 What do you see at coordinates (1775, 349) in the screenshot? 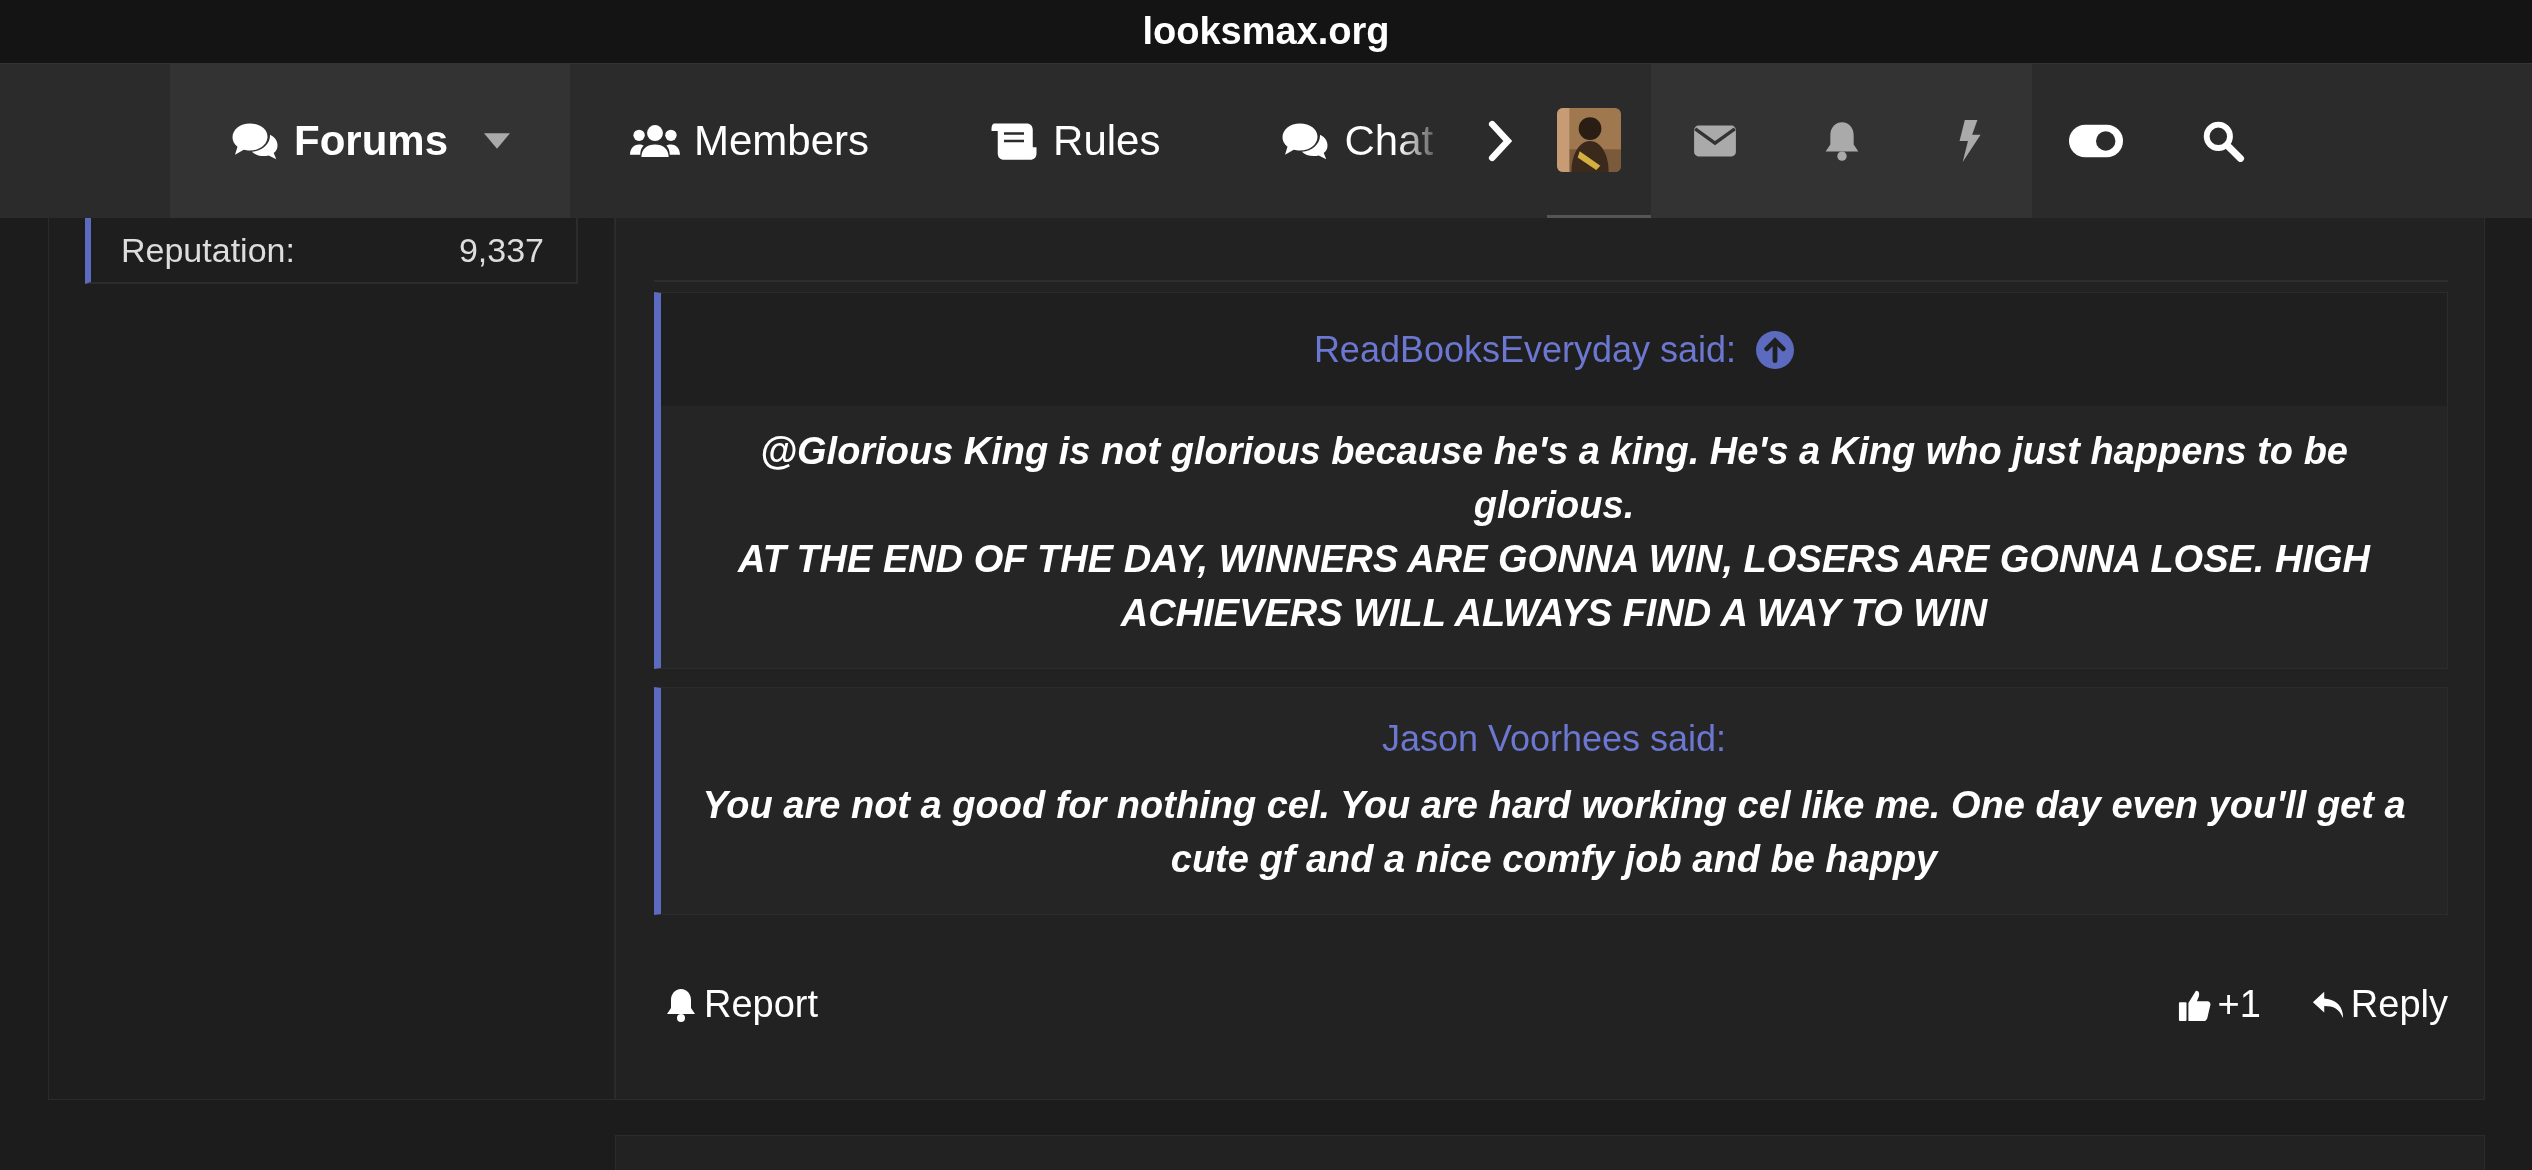
I see `arrow-up-icon` at bounding box center [1775, 349].